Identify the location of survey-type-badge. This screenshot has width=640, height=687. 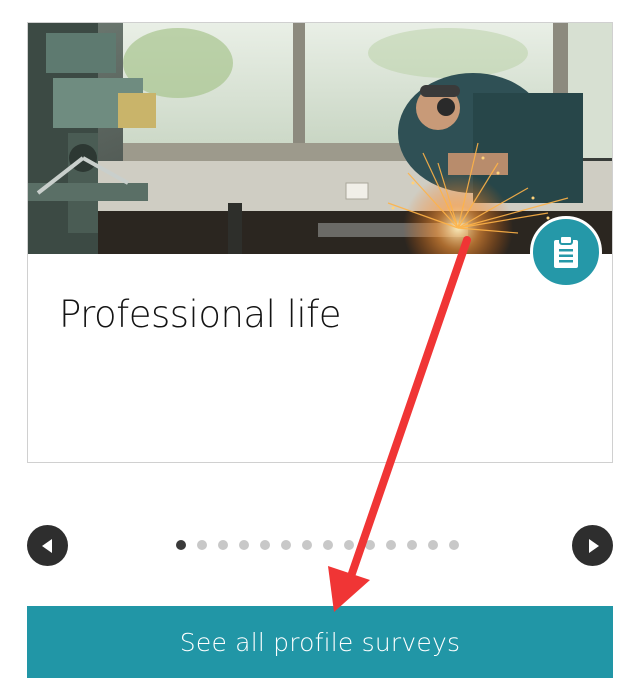
(566, 252).